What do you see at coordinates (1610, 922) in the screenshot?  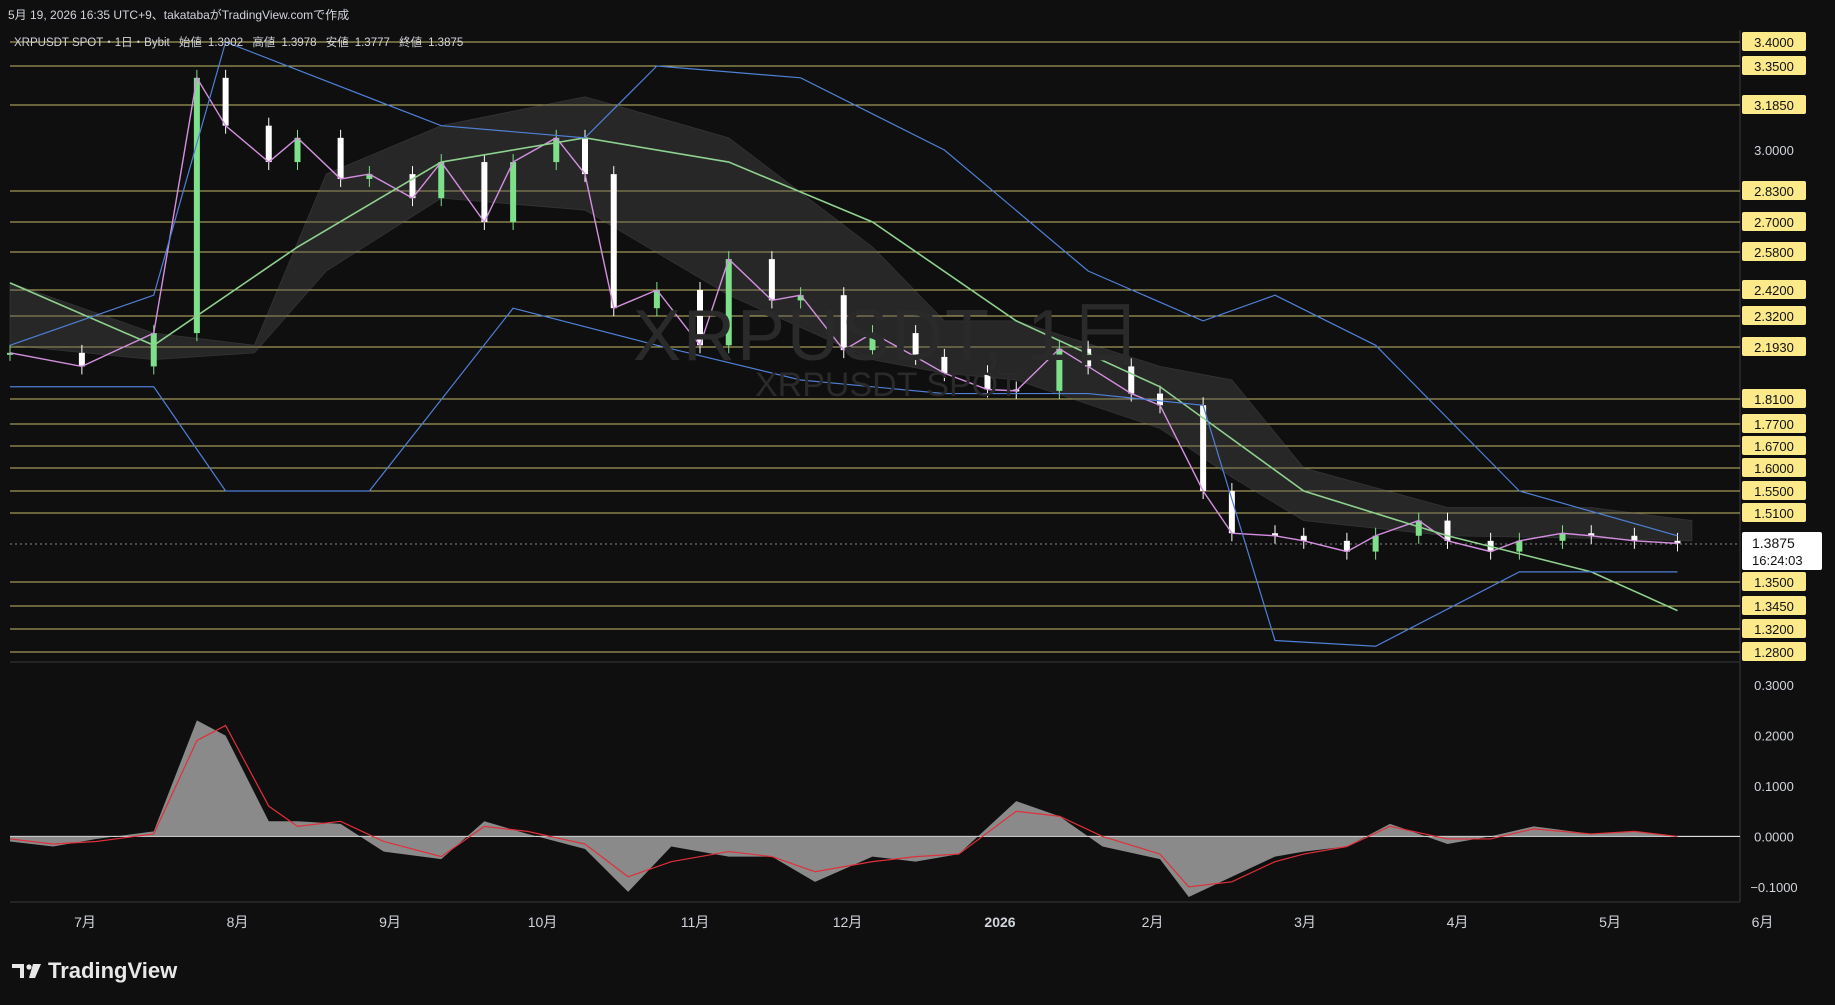 I see `x-tick-label: 5月` at bounding box center [1610, 922].